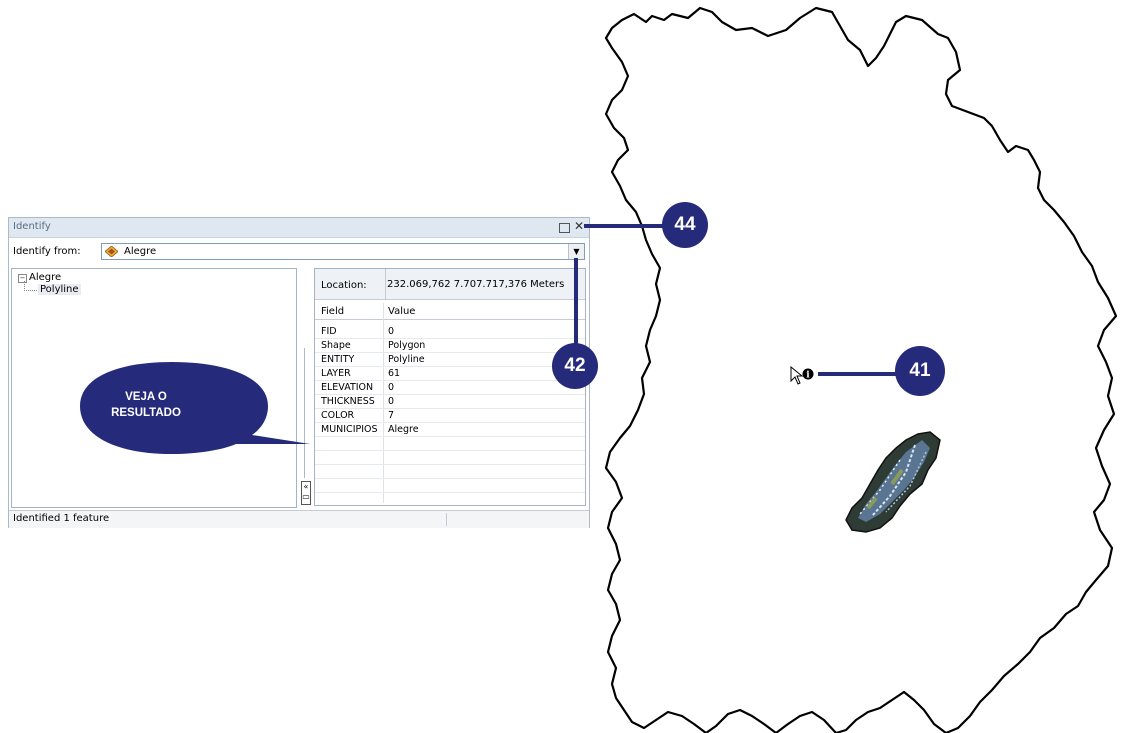 This screenshot has width=1121, height=733. What do you see at coordinates (450, 430) in the screenshot?
I see `table-row: MUNICIPIOS Alegre` at bounding box center [450, 430].